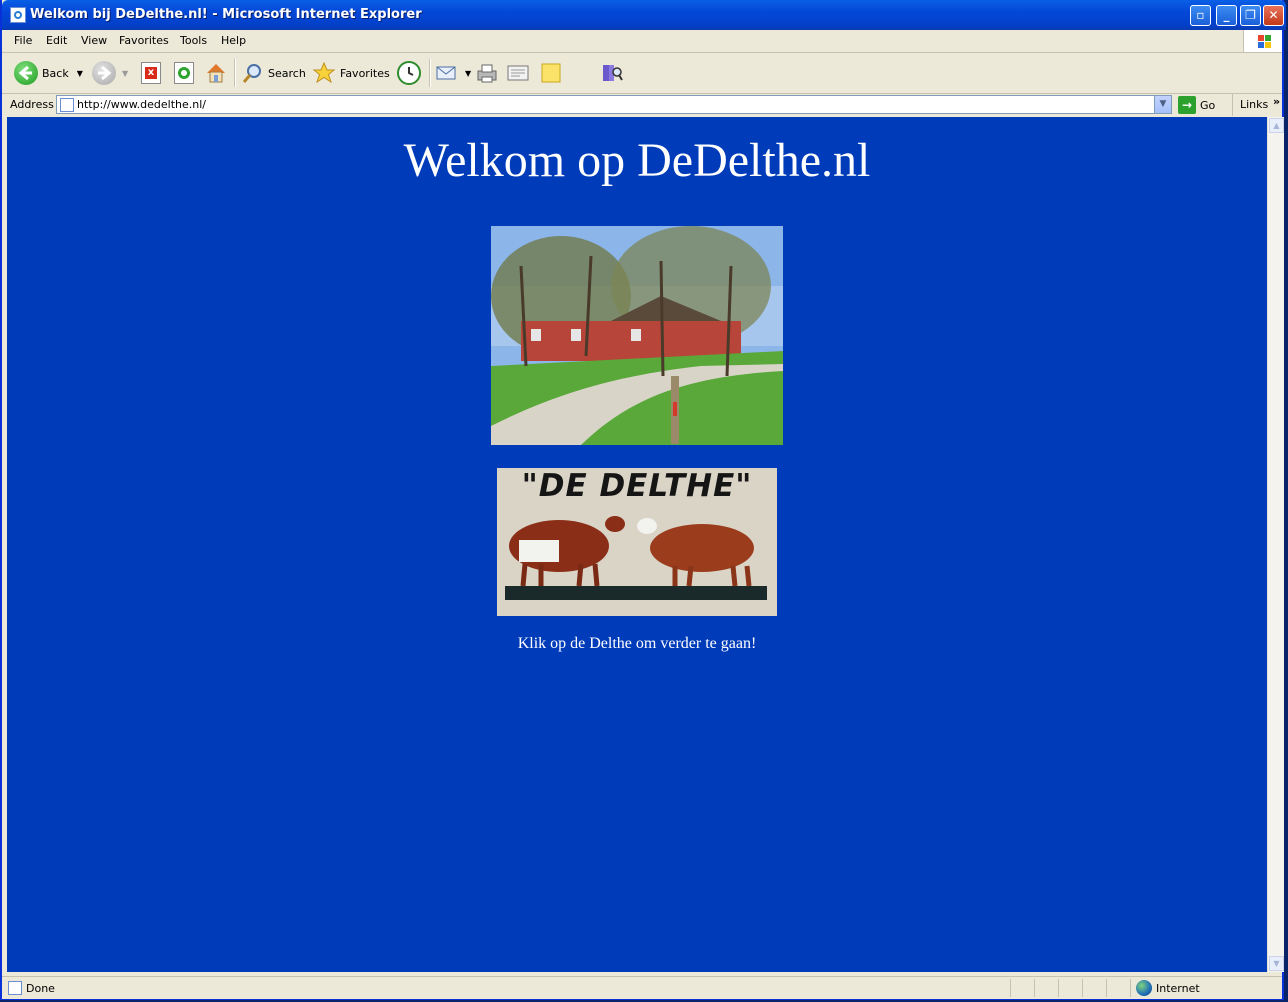  I want to click on menu-edit: Edit, so click(56, 40).